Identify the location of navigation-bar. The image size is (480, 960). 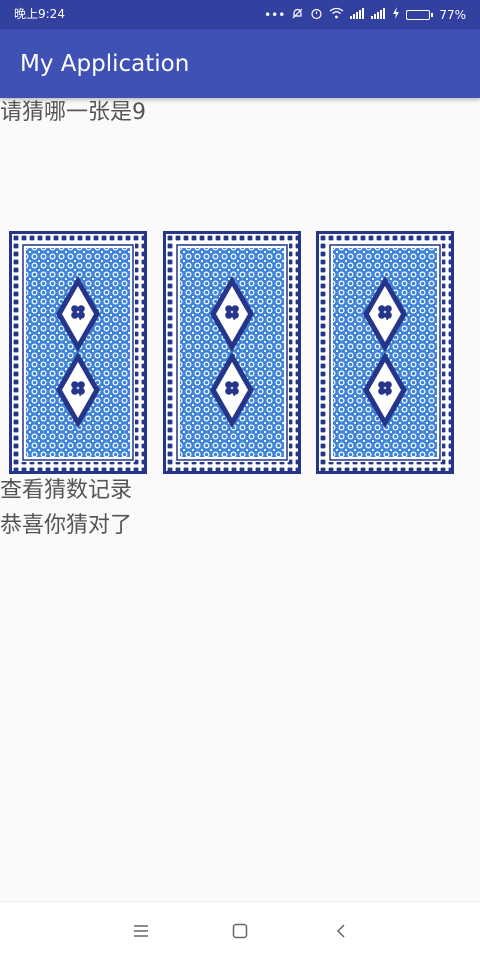
(240, 930).